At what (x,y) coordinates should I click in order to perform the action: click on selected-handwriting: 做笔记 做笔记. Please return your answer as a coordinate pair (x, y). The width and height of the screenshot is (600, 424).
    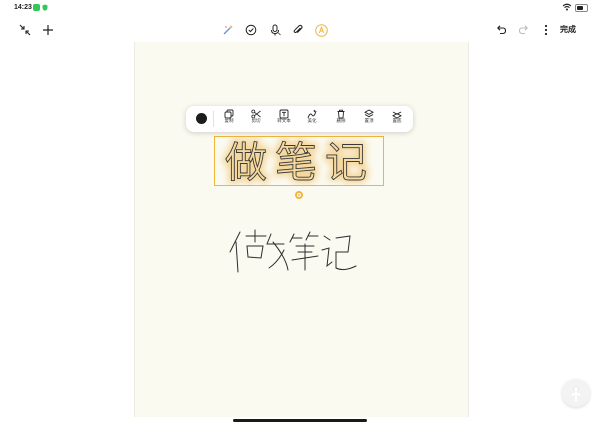
    Looking at the image, I should click on (300, 161).